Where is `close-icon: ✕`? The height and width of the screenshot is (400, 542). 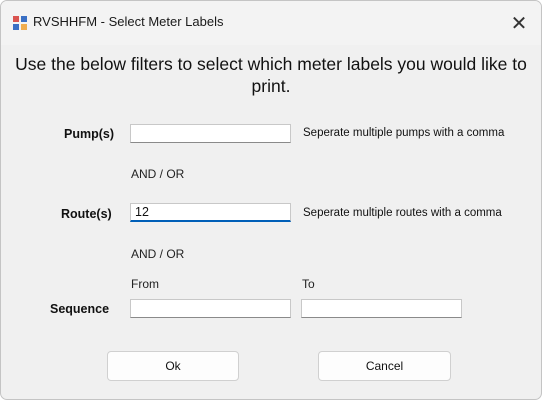 close-icon: ✕ is located at coordinates (519, 23).